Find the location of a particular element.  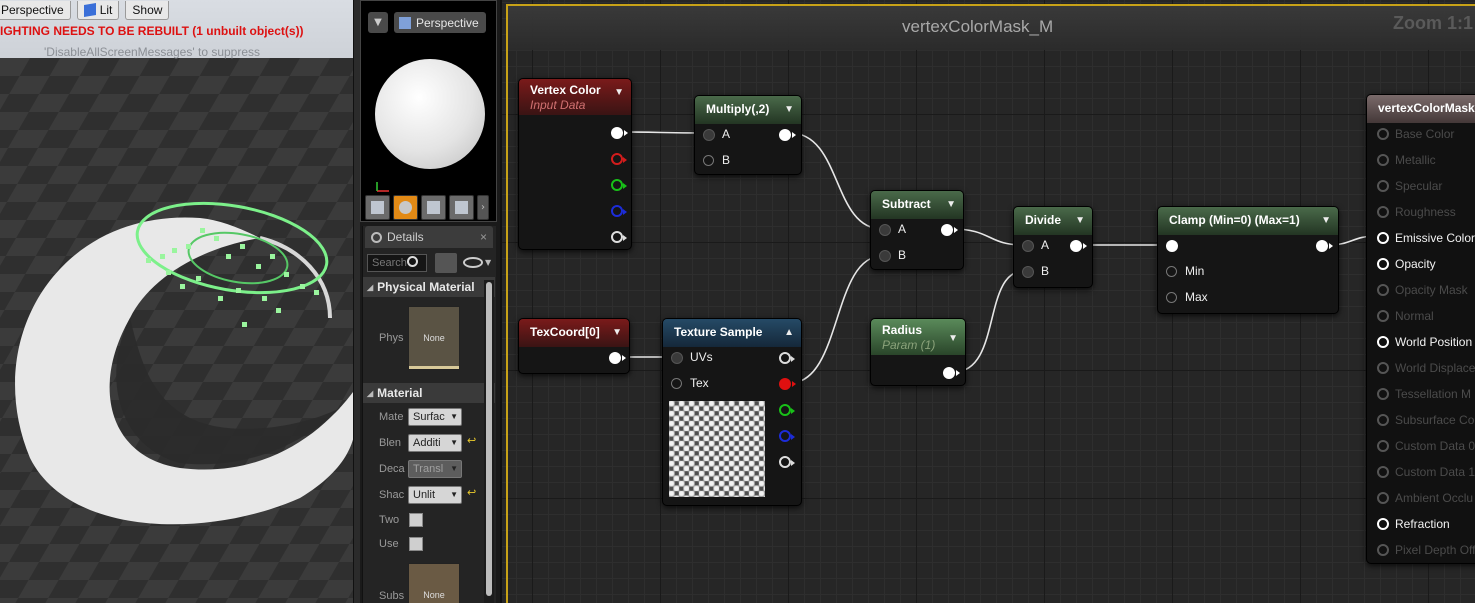

node-texcoord: TexCoord[0] ▼ is located at coordinates (574, 346).